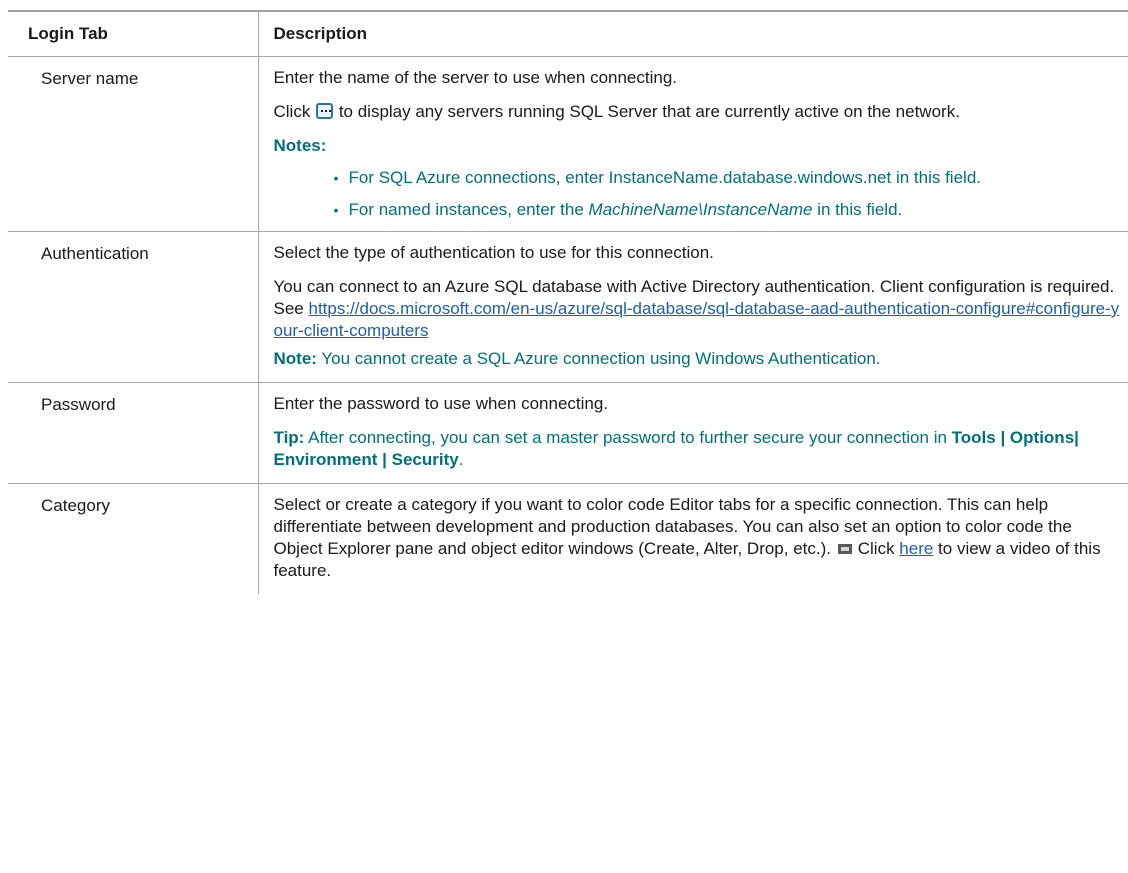 The image size is (1128, 873). I want to click on row-label: Authentication, so click(95, 253).